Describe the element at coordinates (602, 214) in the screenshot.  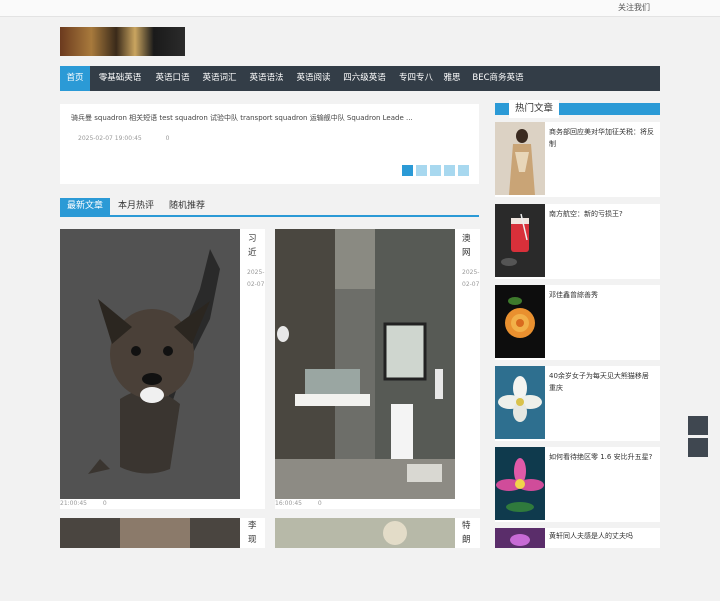
I see `hot-article-title: 南方航空：新的亏损王?` at that location.